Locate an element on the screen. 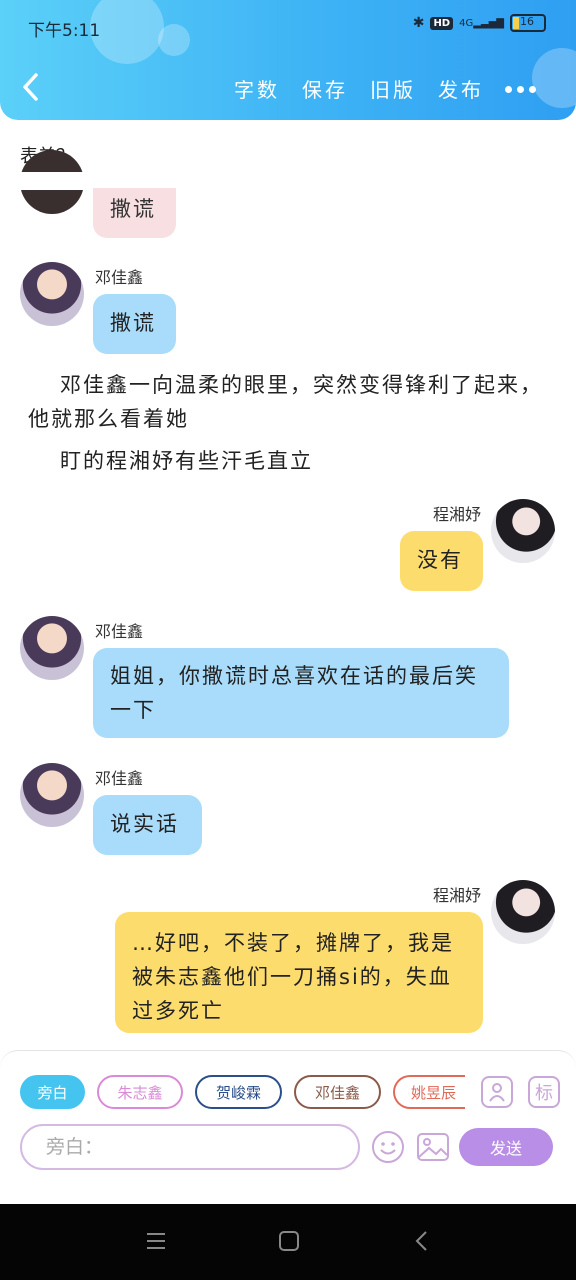  word-count-button: 字数 is located at coordinates (257, 88).